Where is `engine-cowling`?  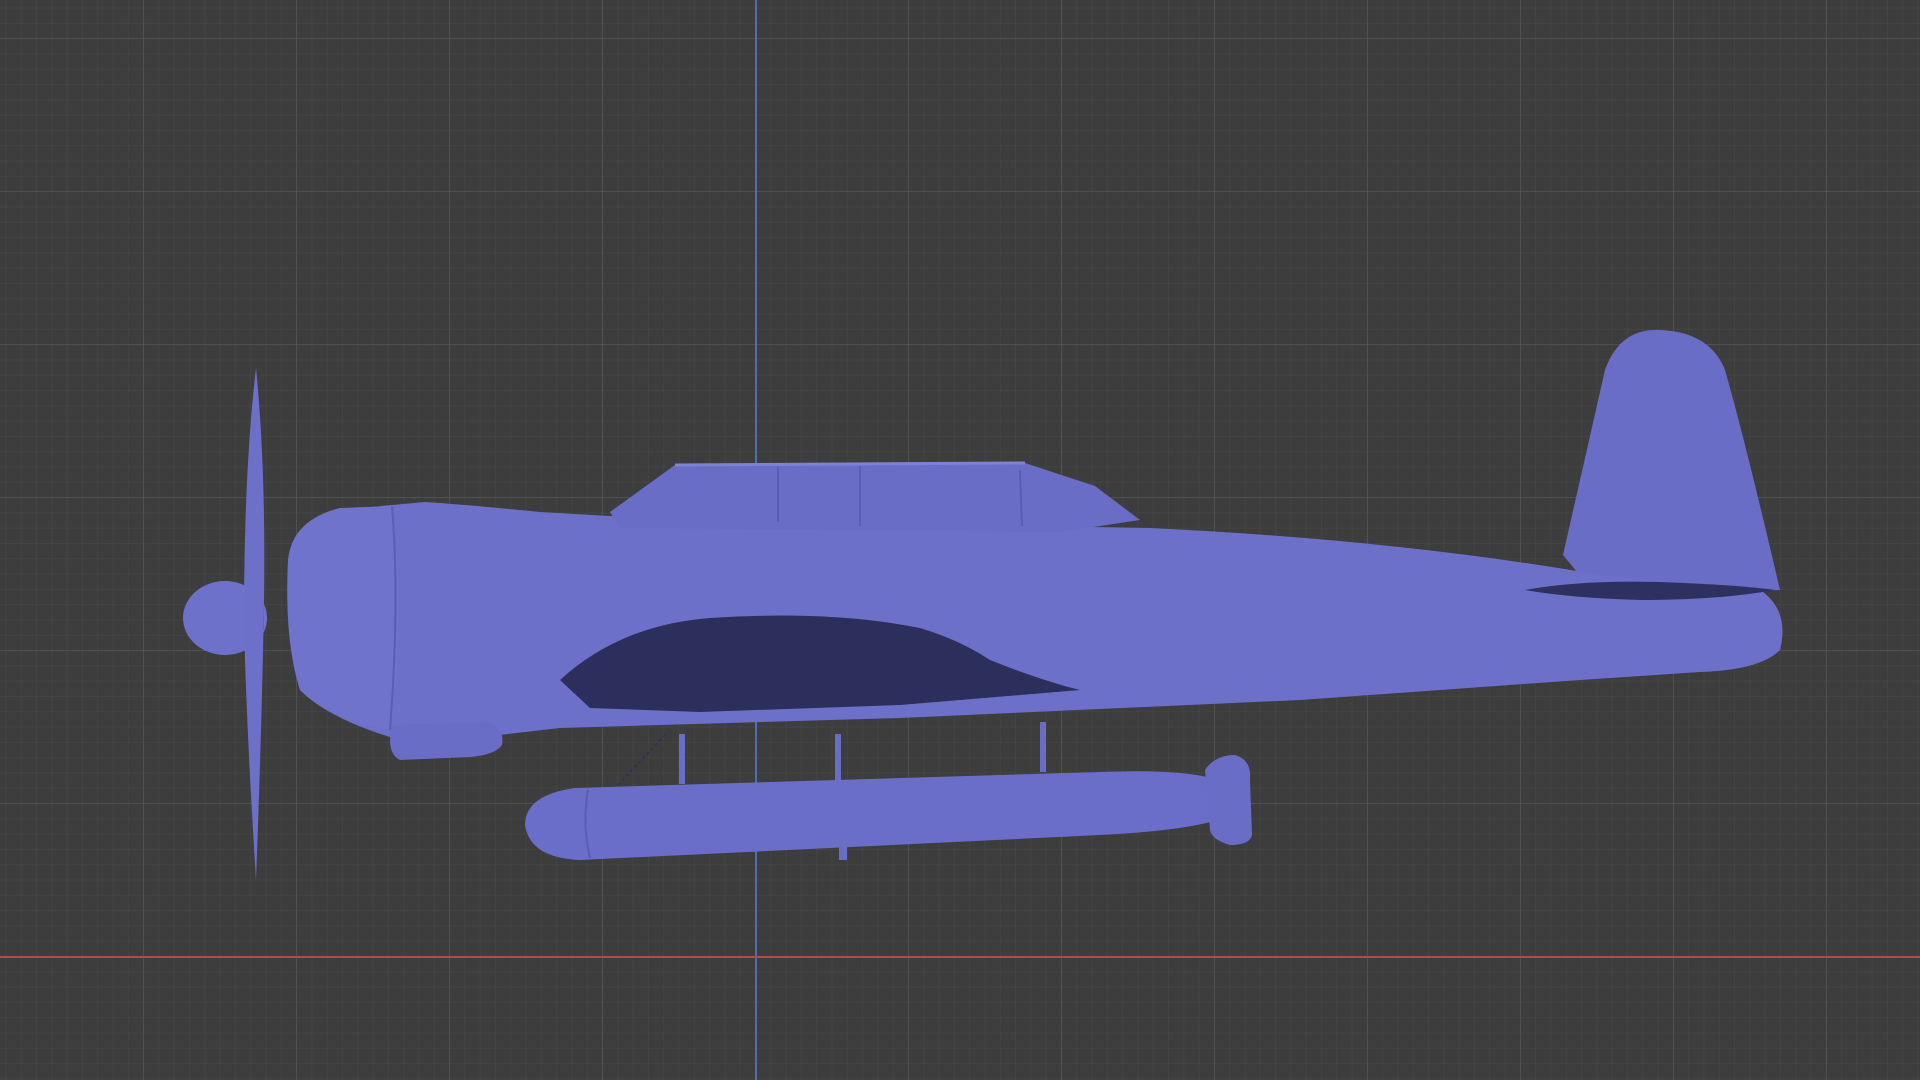 engine-cowling is located at coordinates (343, 618).